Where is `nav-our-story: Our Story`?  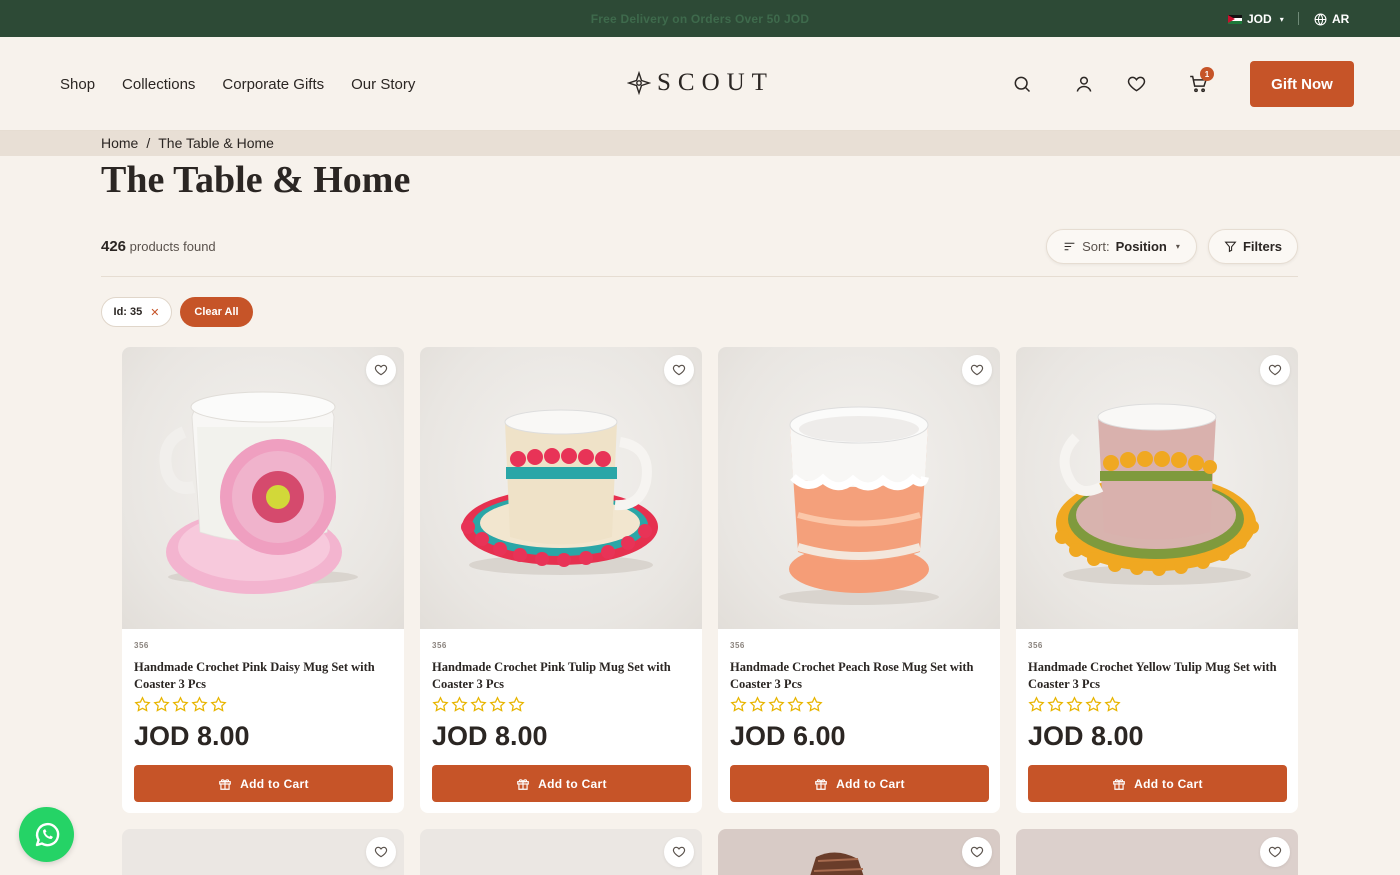
nav-our-story: Our Story is located at coordinates (383, 84).